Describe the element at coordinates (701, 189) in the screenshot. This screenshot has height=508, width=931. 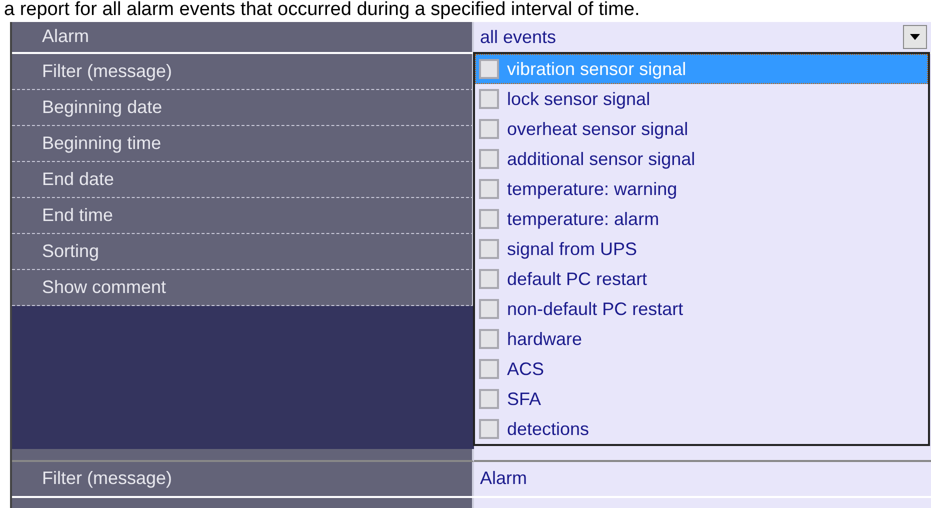
I see `dropdown-option: temperature: warning` at that location.